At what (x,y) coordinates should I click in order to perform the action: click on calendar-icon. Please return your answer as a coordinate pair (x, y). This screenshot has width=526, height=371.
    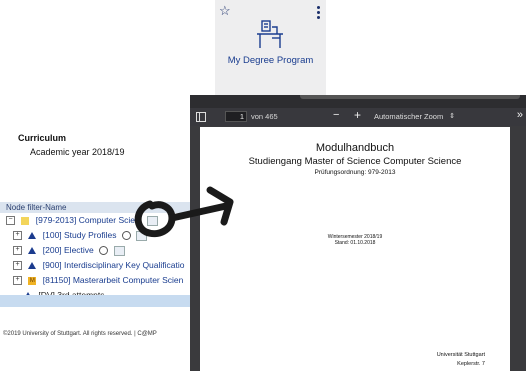
    Looking at the image, I should click on (119, 250).